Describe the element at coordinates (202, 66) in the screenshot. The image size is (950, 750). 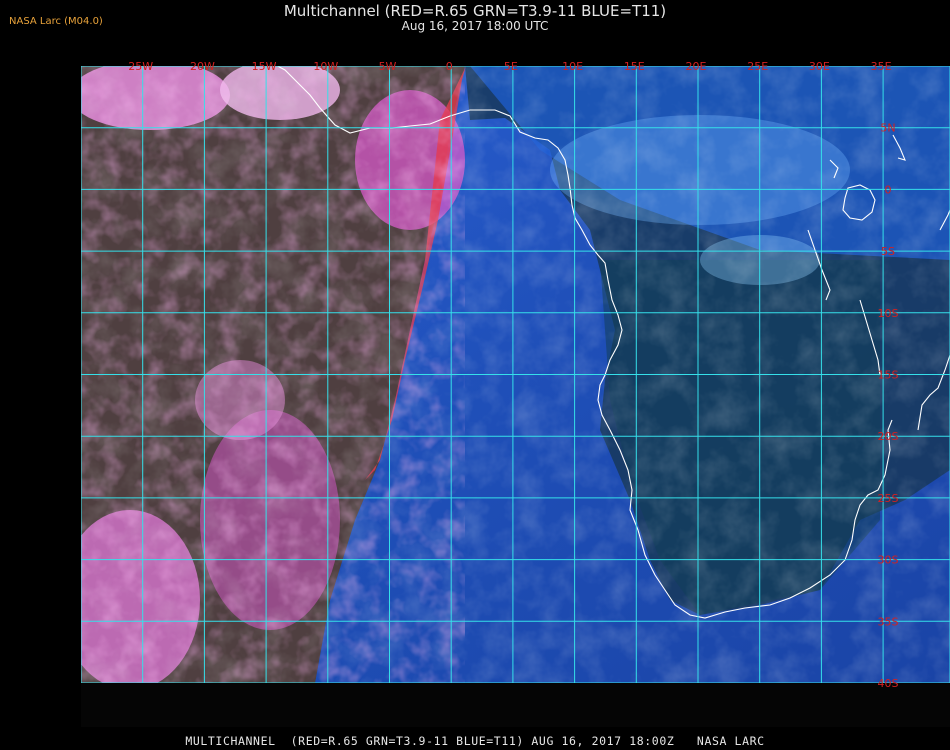
I see `longitude-label: 20W` at that location.